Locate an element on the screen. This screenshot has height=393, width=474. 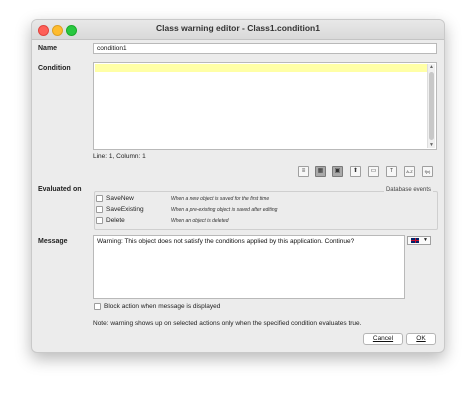
scroll-thumb is located at coordinates (431, 106).